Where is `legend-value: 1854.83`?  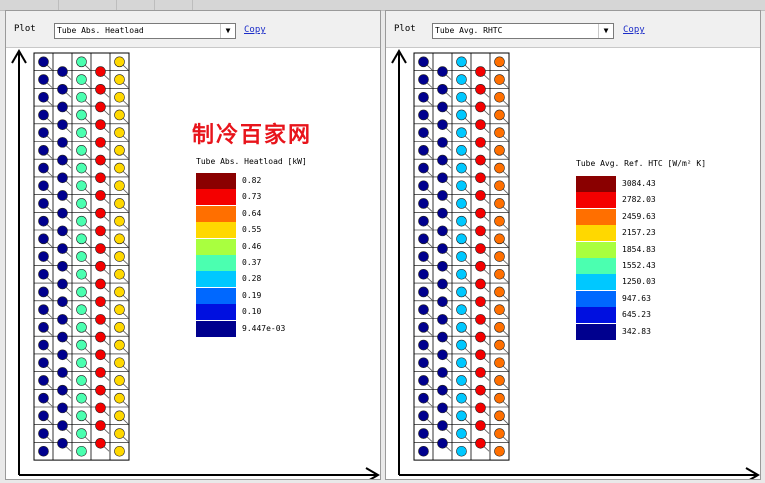
legend-value: 1854.83 is located at coordinates (639, 249).